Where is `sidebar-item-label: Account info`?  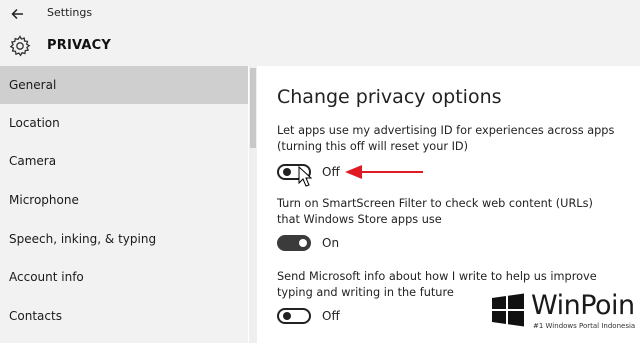
sidebar-item-label: Account info is located at coordinates (46, 277).